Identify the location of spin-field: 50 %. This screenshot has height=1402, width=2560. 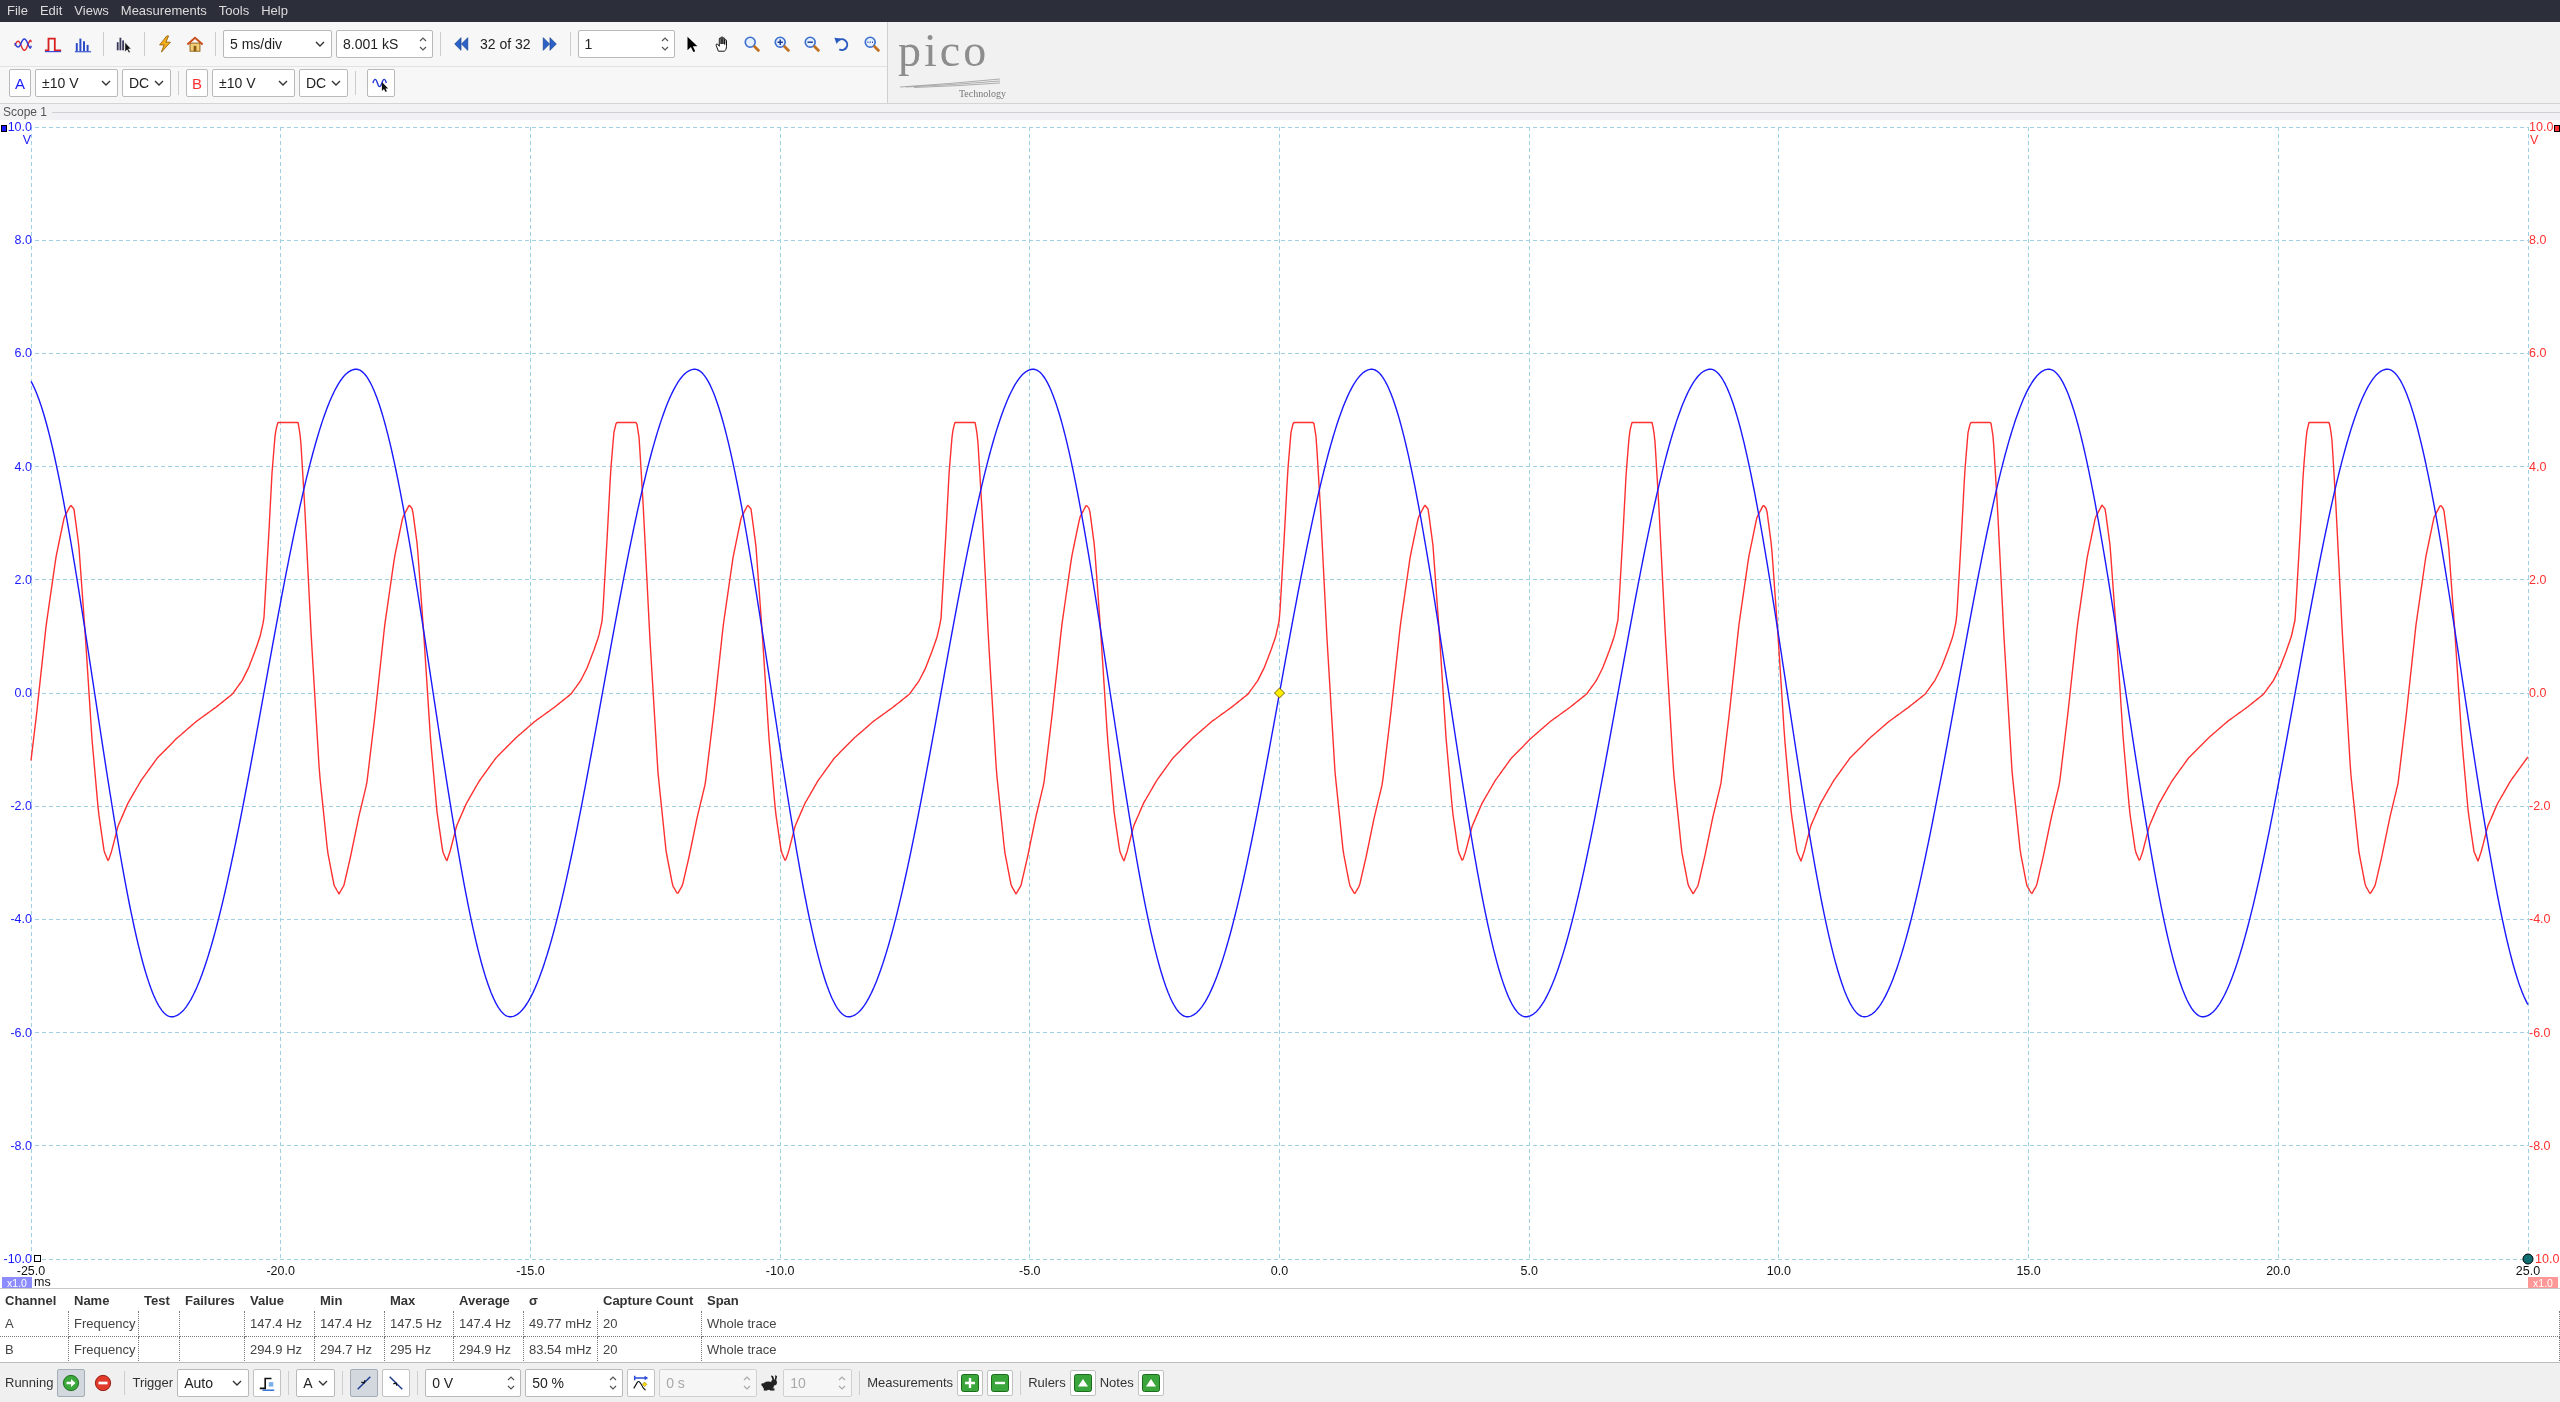
(574, 1382).